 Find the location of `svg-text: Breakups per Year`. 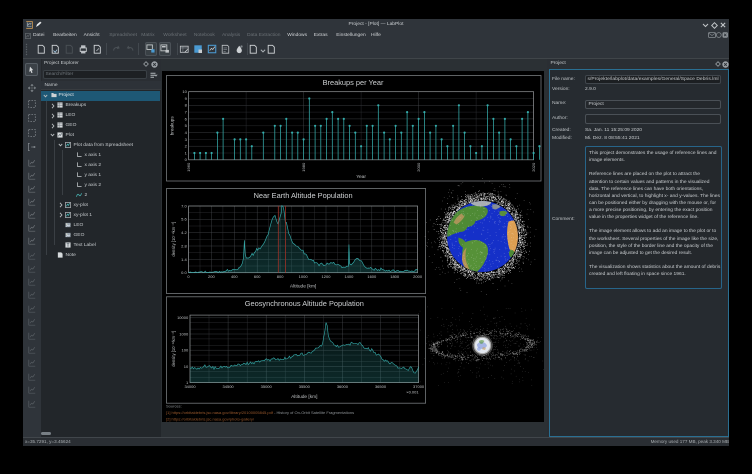

svg-text: Breakups per Year is located at coordinates (352, 82).